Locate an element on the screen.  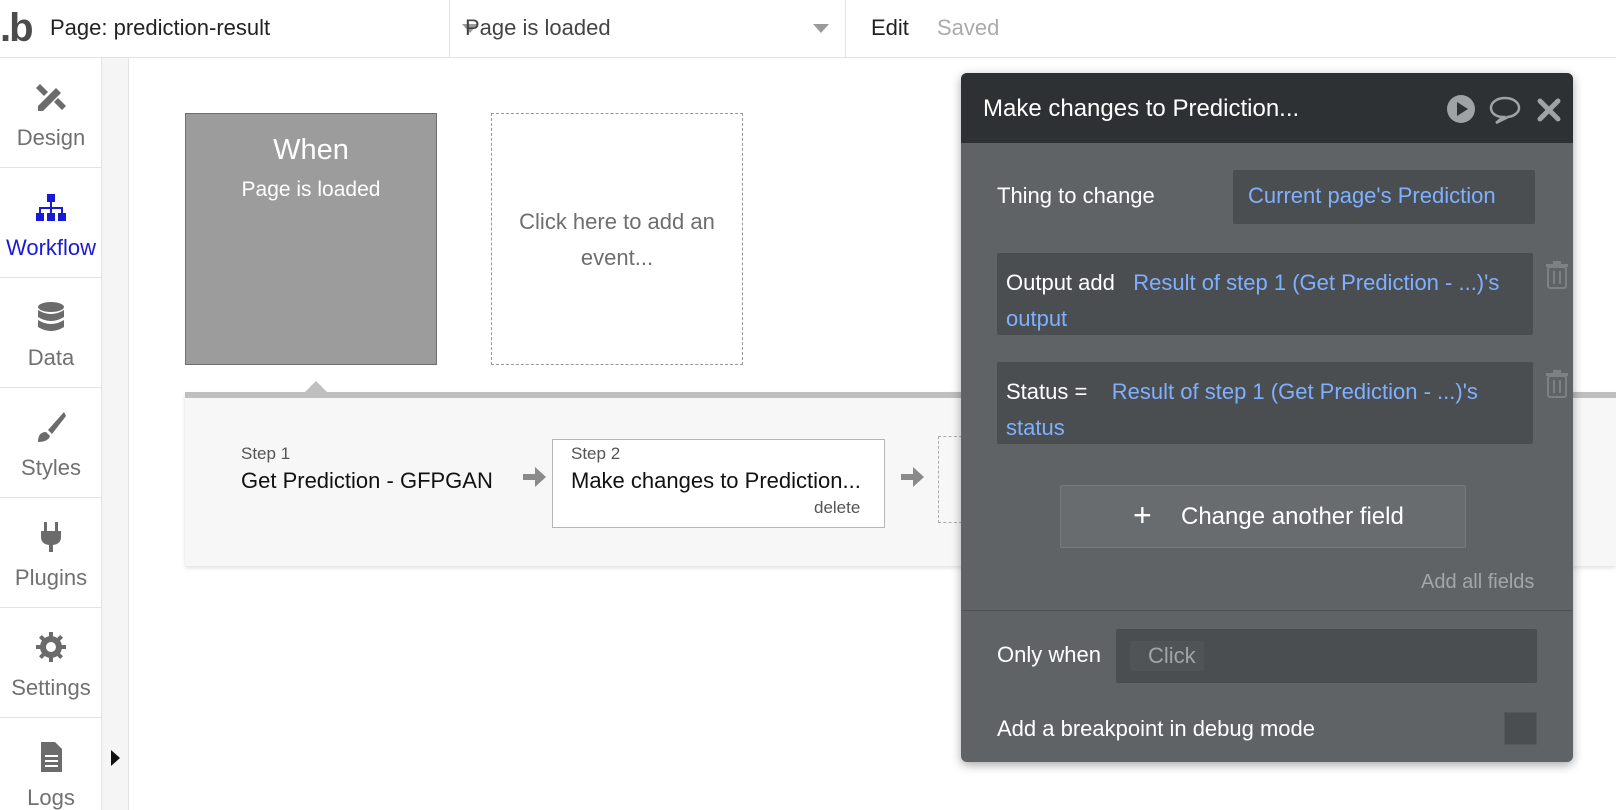
workflow-step-1: Step 1 Get Prediction - GFPGAN is located at coordinates (367, 469).